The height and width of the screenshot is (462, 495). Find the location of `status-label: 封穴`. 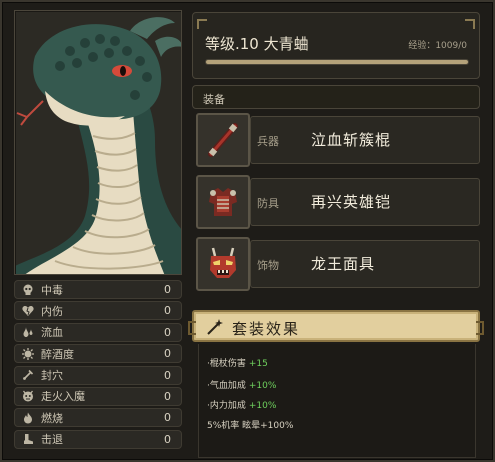

status-label: 封穴 is located at coordinates (52, 376).